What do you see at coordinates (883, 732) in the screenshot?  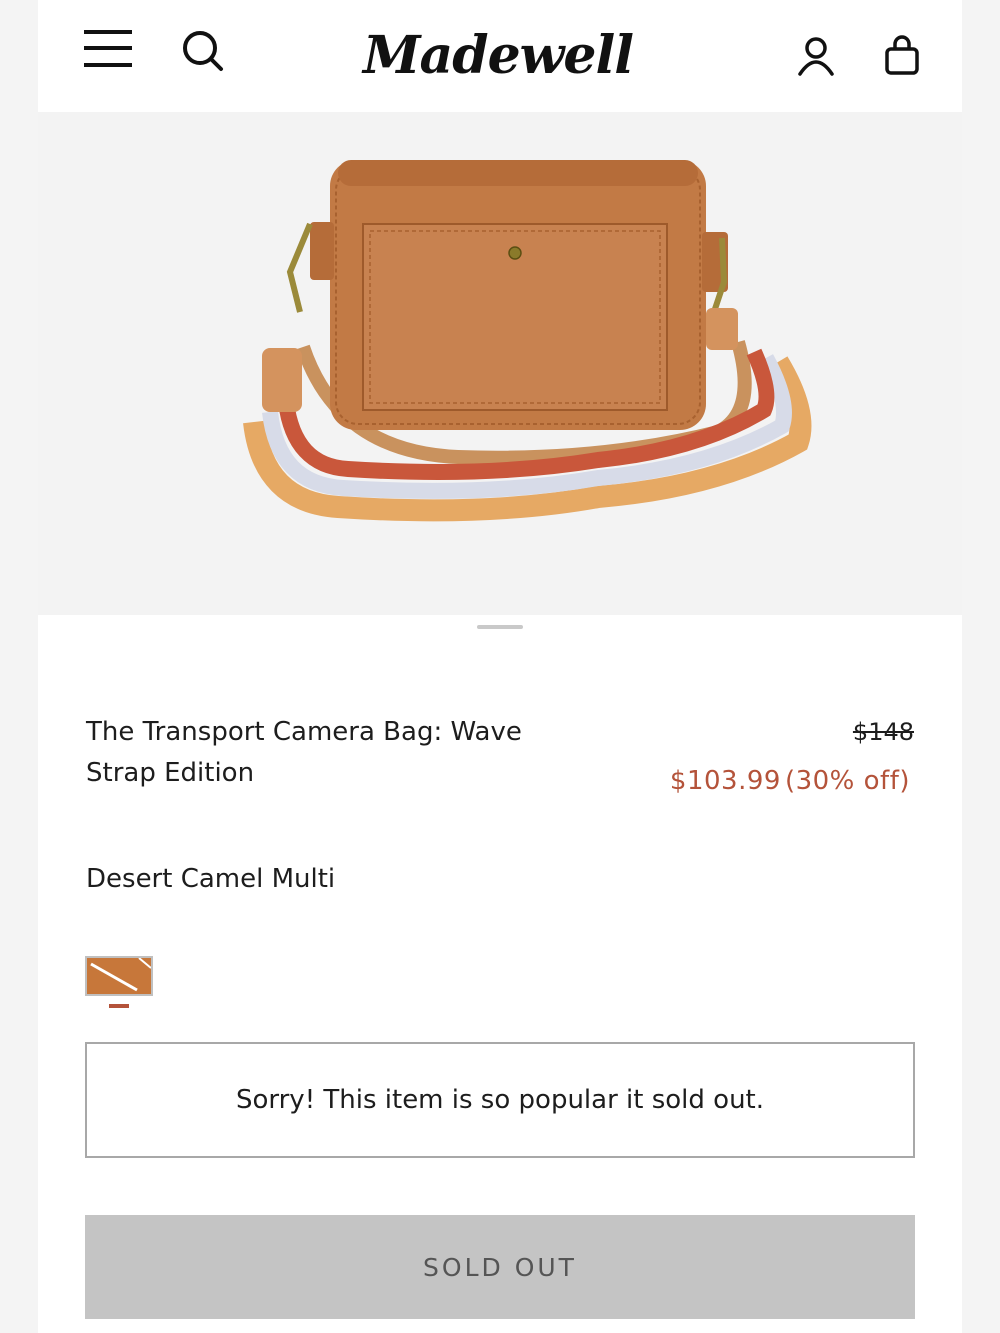 I see `original-price: $148` at bounding box center [883, 732].